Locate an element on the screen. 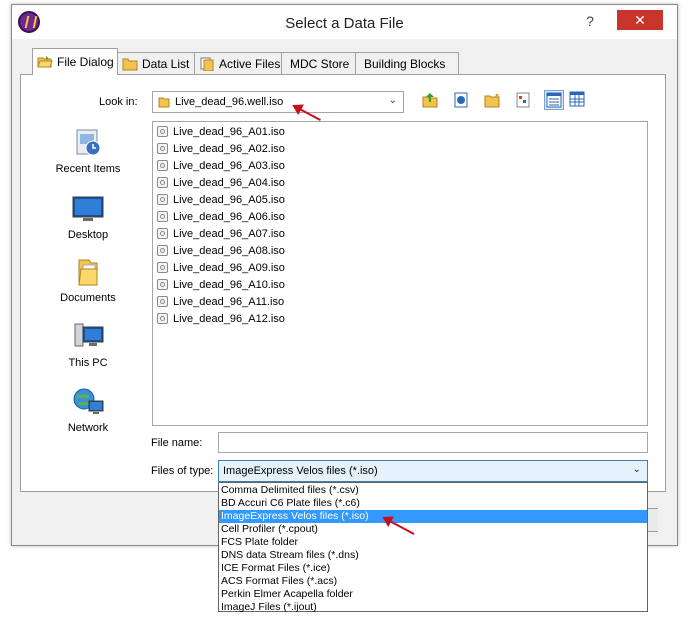  file-type-option: Cell Profiler (*.cpout) is located at coordinates (433, 529).